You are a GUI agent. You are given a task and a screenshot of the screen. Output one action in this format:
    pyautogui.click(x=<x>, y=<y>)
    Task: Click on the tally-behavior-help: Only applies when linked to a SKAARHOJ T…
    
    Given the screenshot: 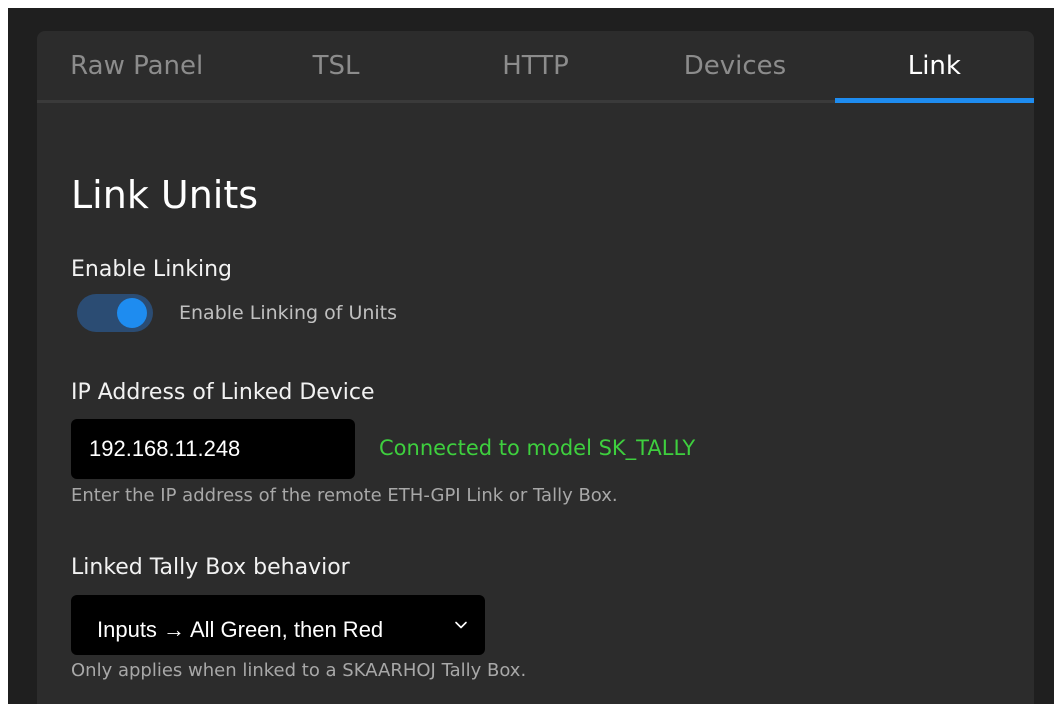 What is the action you would take?
    pyautogui.click(x=299, y=670)
    